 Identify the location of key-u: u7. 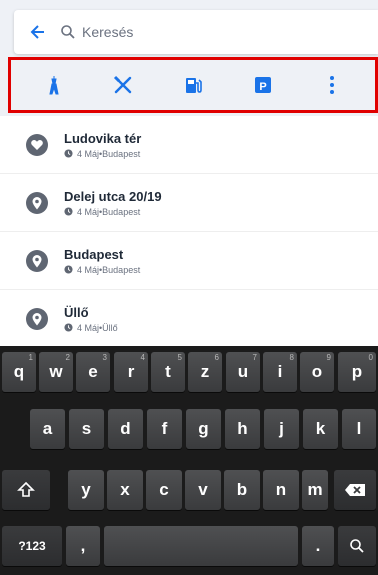
(243, 372).